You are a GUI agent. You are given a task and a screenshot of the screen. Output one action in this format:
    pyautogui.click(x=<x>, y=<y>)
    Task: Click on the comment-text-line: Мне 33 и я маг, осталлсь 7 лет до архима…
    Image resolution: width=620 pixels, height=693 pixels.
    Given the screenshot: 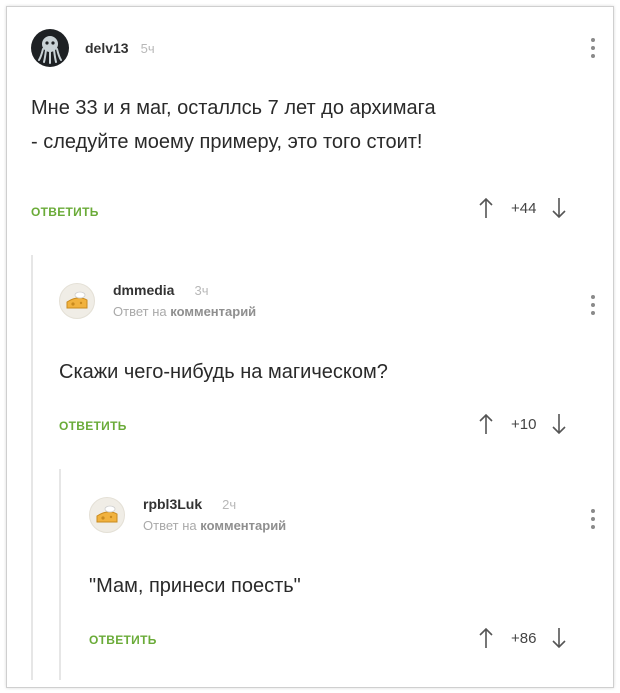 What is the action you would take?
    pyautogui.click(x=233, y=108)
    